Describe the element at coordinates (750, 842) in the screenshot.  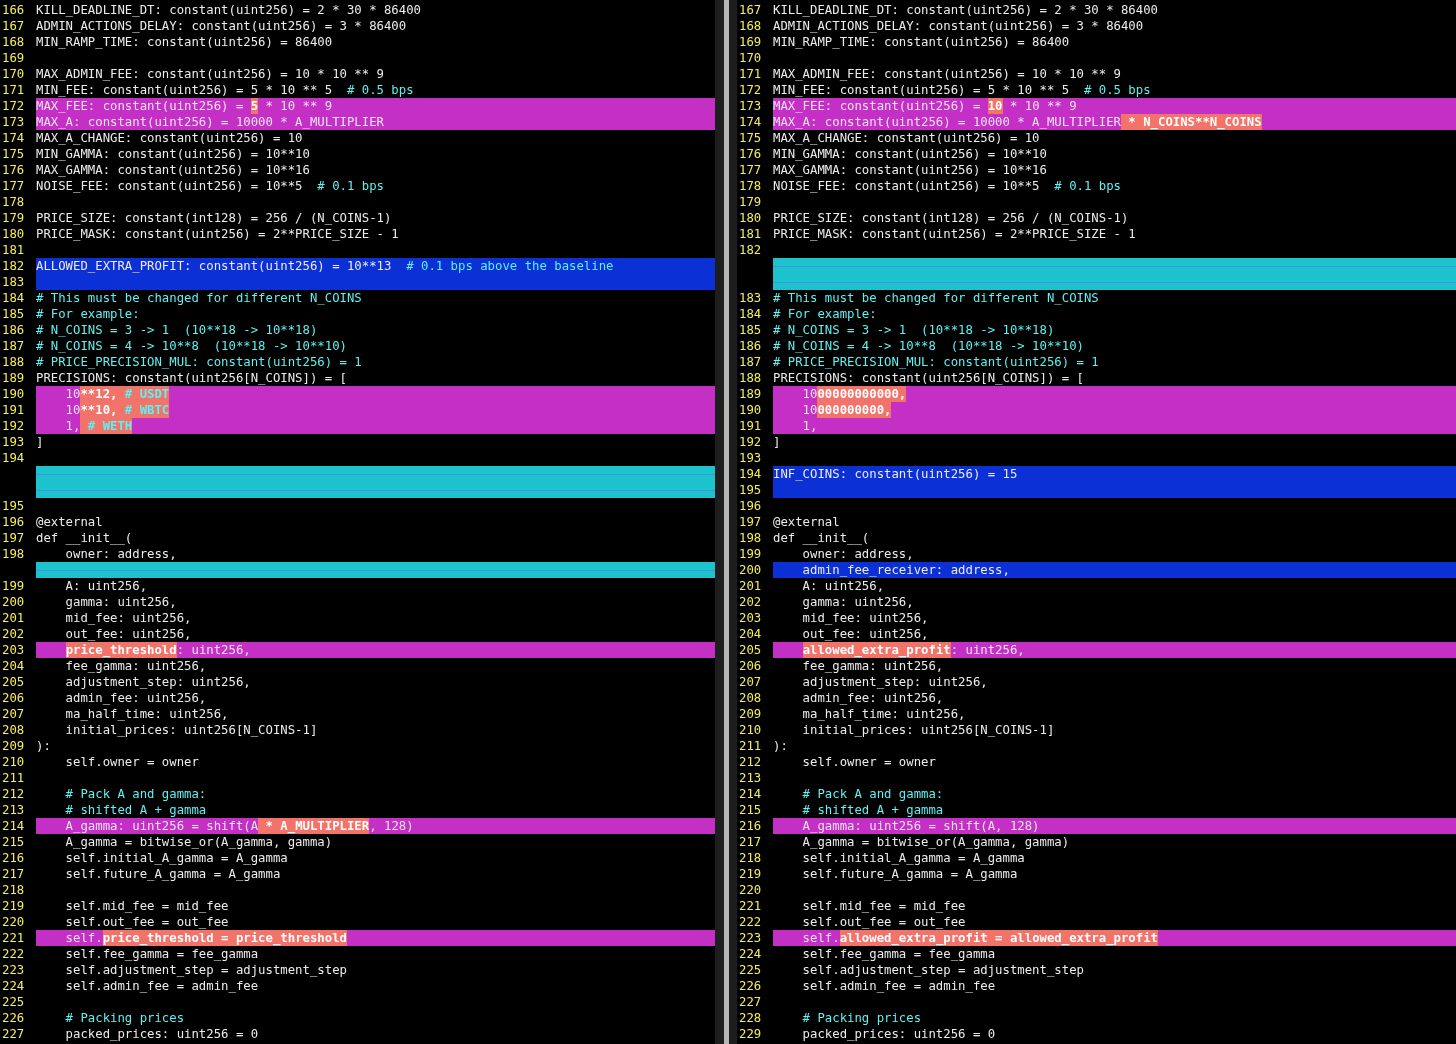
I see `line-number: 217` at that location.